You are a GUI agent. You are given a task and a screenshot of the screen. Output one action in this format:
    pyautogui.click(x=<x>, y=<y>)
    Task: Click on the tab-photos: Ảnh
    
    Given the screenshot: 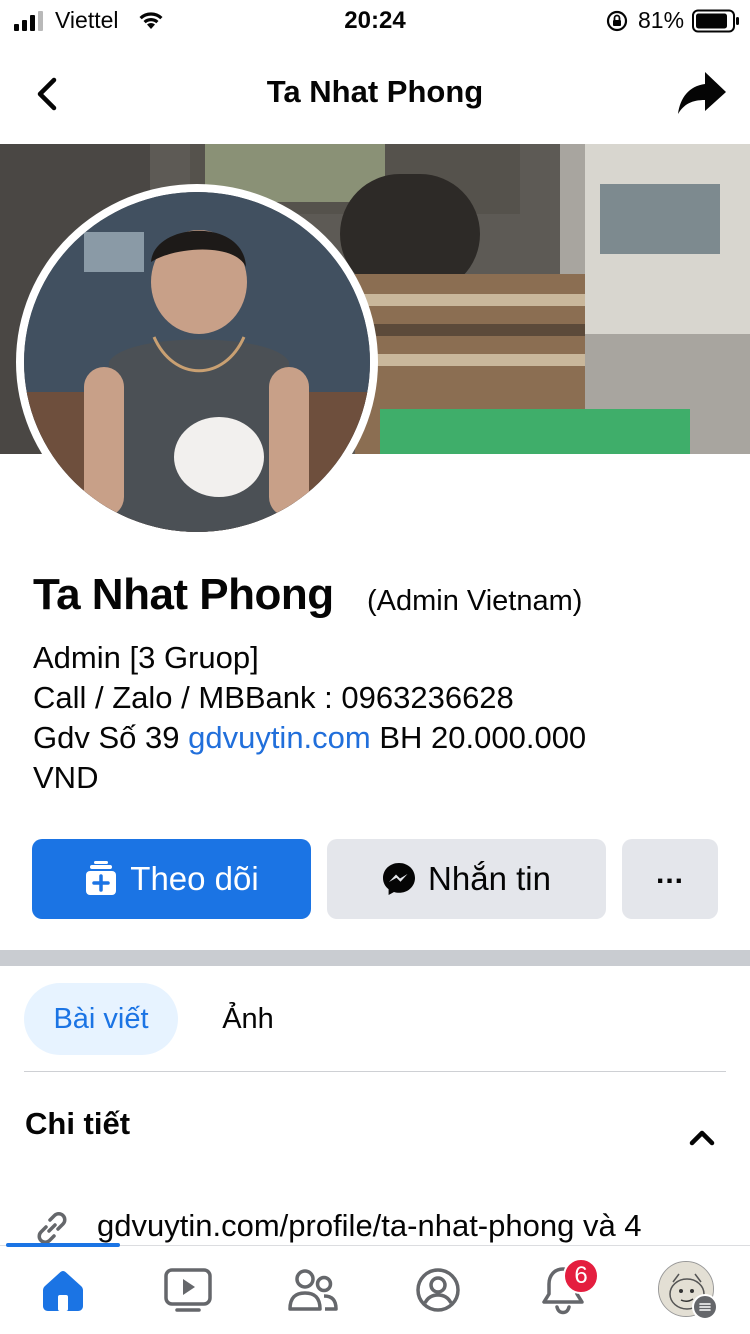 What is the action you would take?
    pyautogui.click(x=248, y=1019)
    